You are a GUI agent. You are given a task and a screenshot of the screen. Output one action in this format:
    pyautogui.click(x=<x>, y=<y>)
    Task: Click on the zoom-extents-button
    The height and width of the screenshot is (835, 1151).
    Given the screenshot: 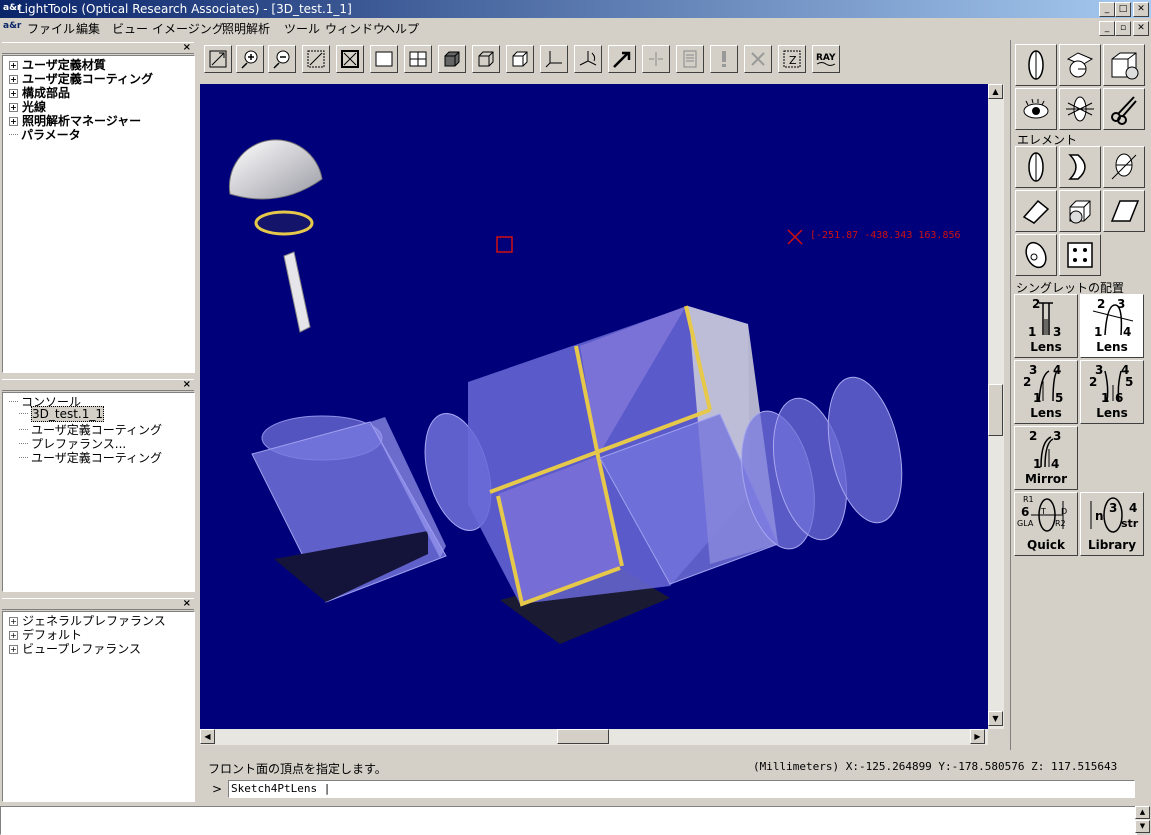 What is the action you would take?
    pyautogui.click(x=350, y=59)
    